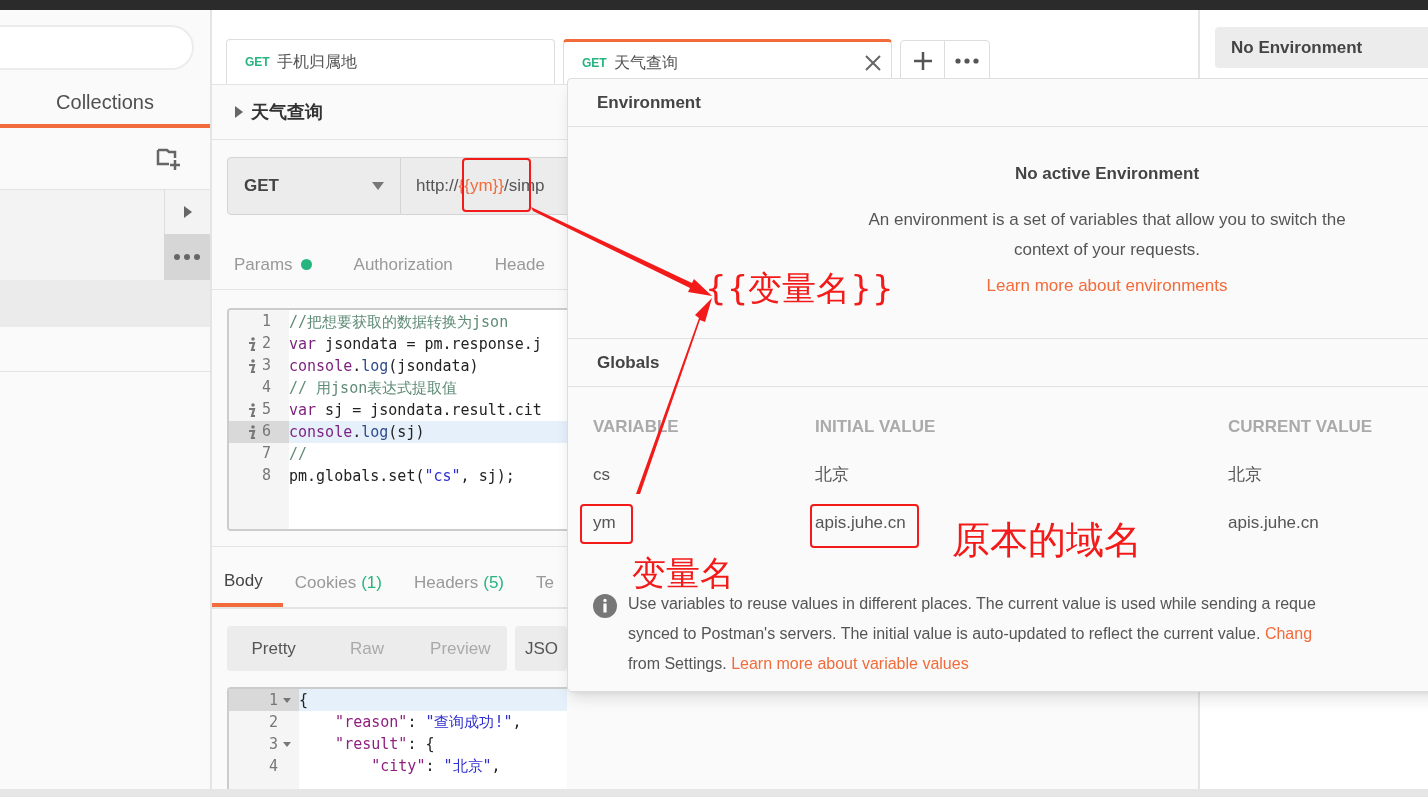 The image size is (1428, 797). What do you see at coordinates (799, 288) in the screenshot?
I see `annotation-text: {{变量名}}` at bounding box center [799, 288].